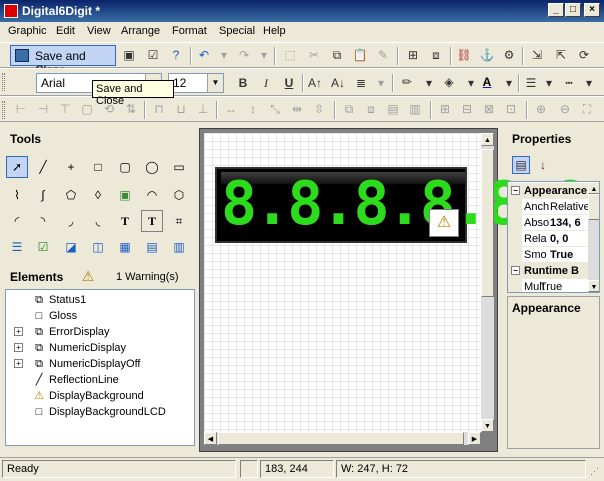  I want to click on undo-dropdown-icon: ▾, so click(224, 55).